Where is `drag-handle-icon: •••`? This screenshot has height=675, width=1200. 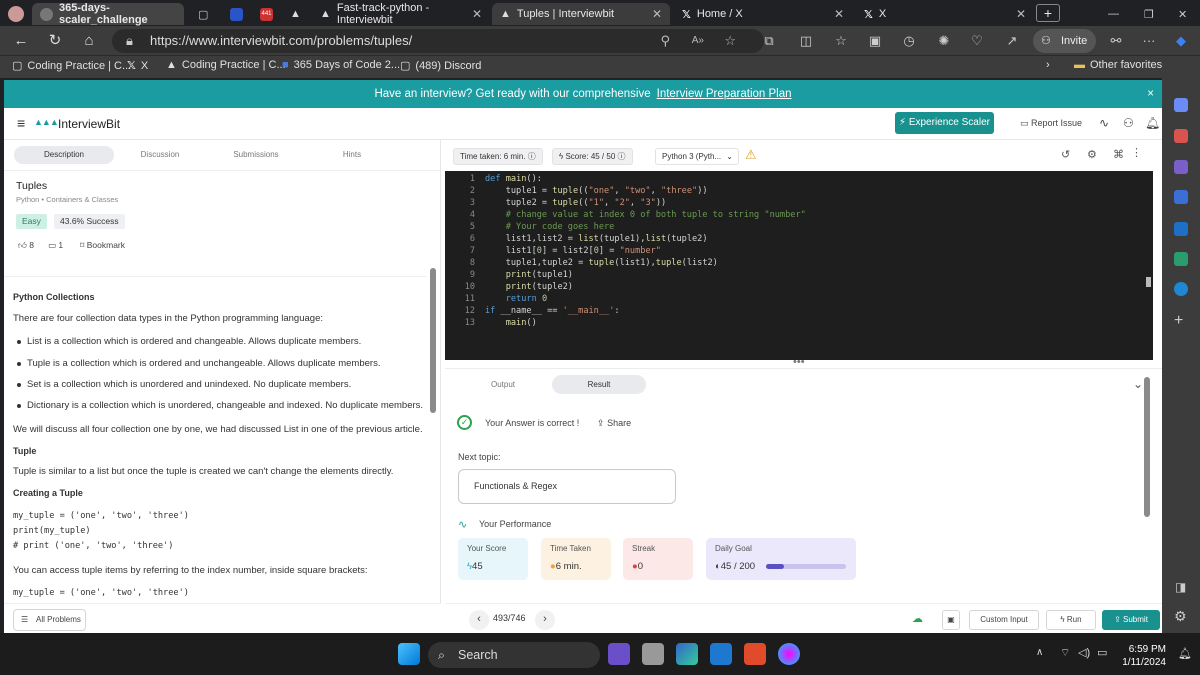
drag-handle-icon: ••• is located at coordinates (799, 362).